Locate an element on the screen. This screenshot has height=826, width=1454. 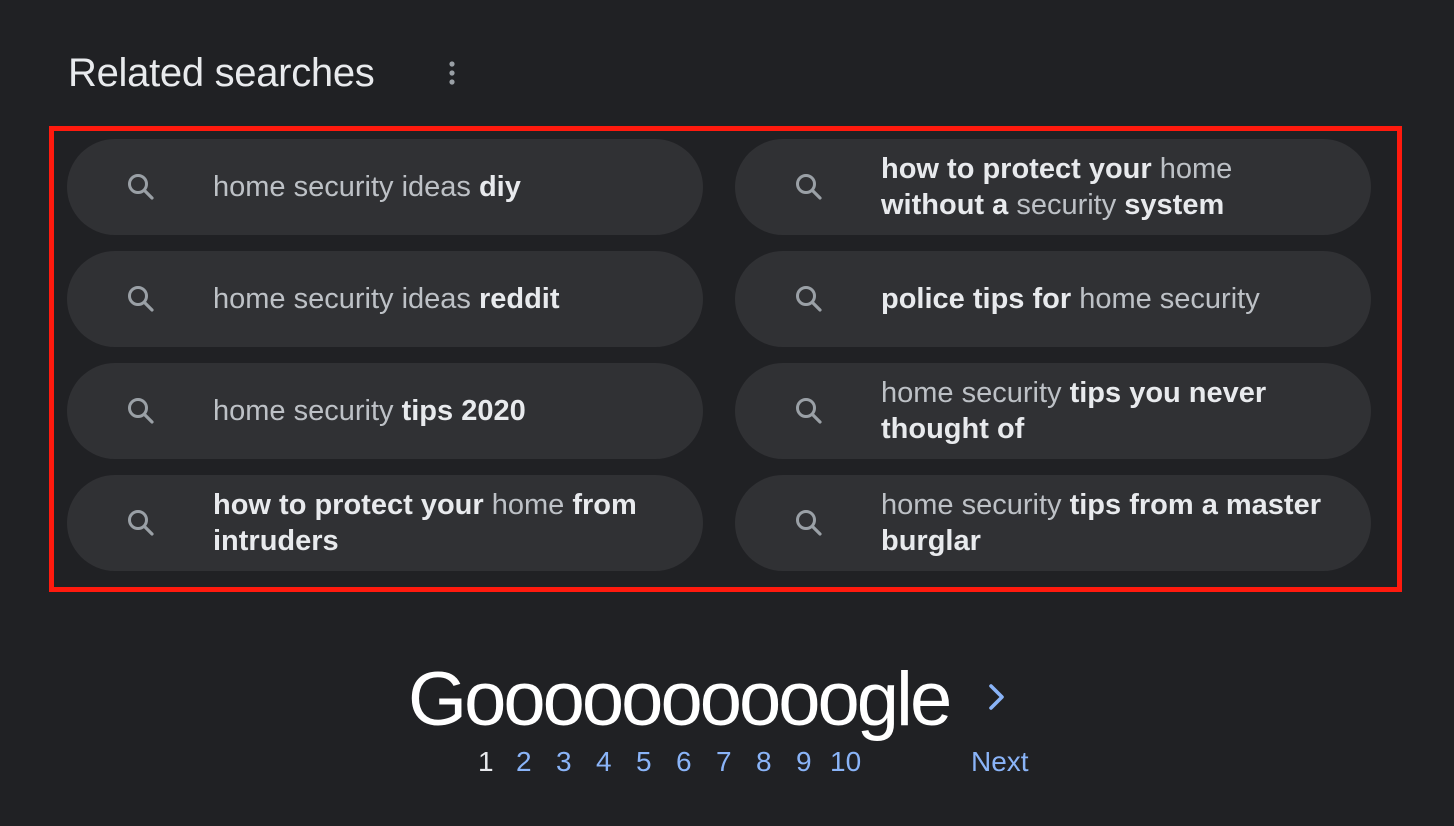
related-search-chip: home security ideas reddit is located at coordinates (385, 299).